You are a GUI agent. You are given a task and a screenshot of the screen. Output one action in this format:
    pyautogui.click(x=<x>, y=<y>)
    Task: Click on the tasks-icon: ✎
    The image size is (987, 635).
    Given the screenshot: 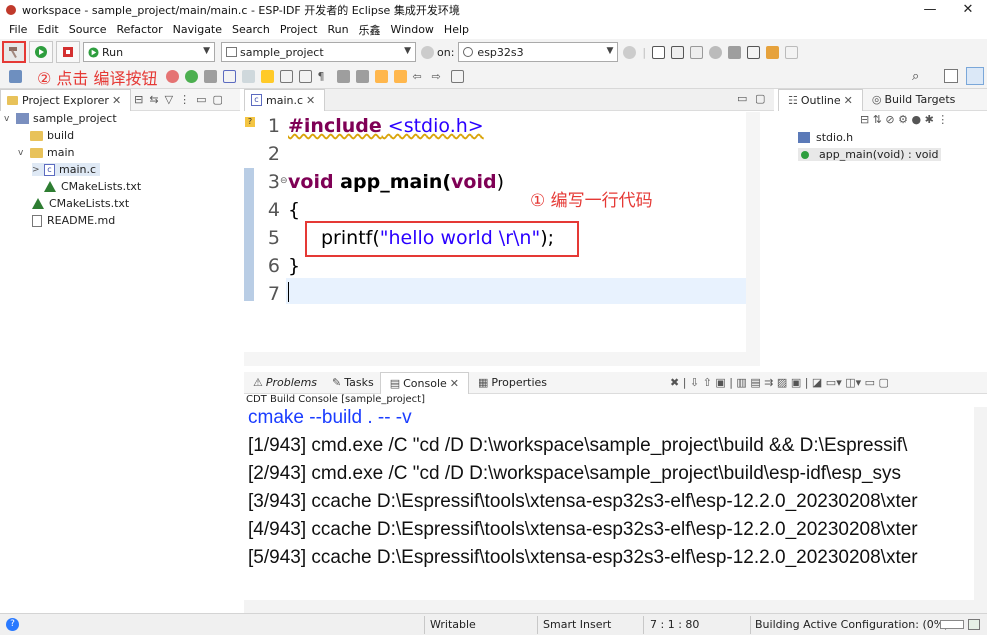 What is the action you would take?
    pyautogui.click(x=337, y=382)
    